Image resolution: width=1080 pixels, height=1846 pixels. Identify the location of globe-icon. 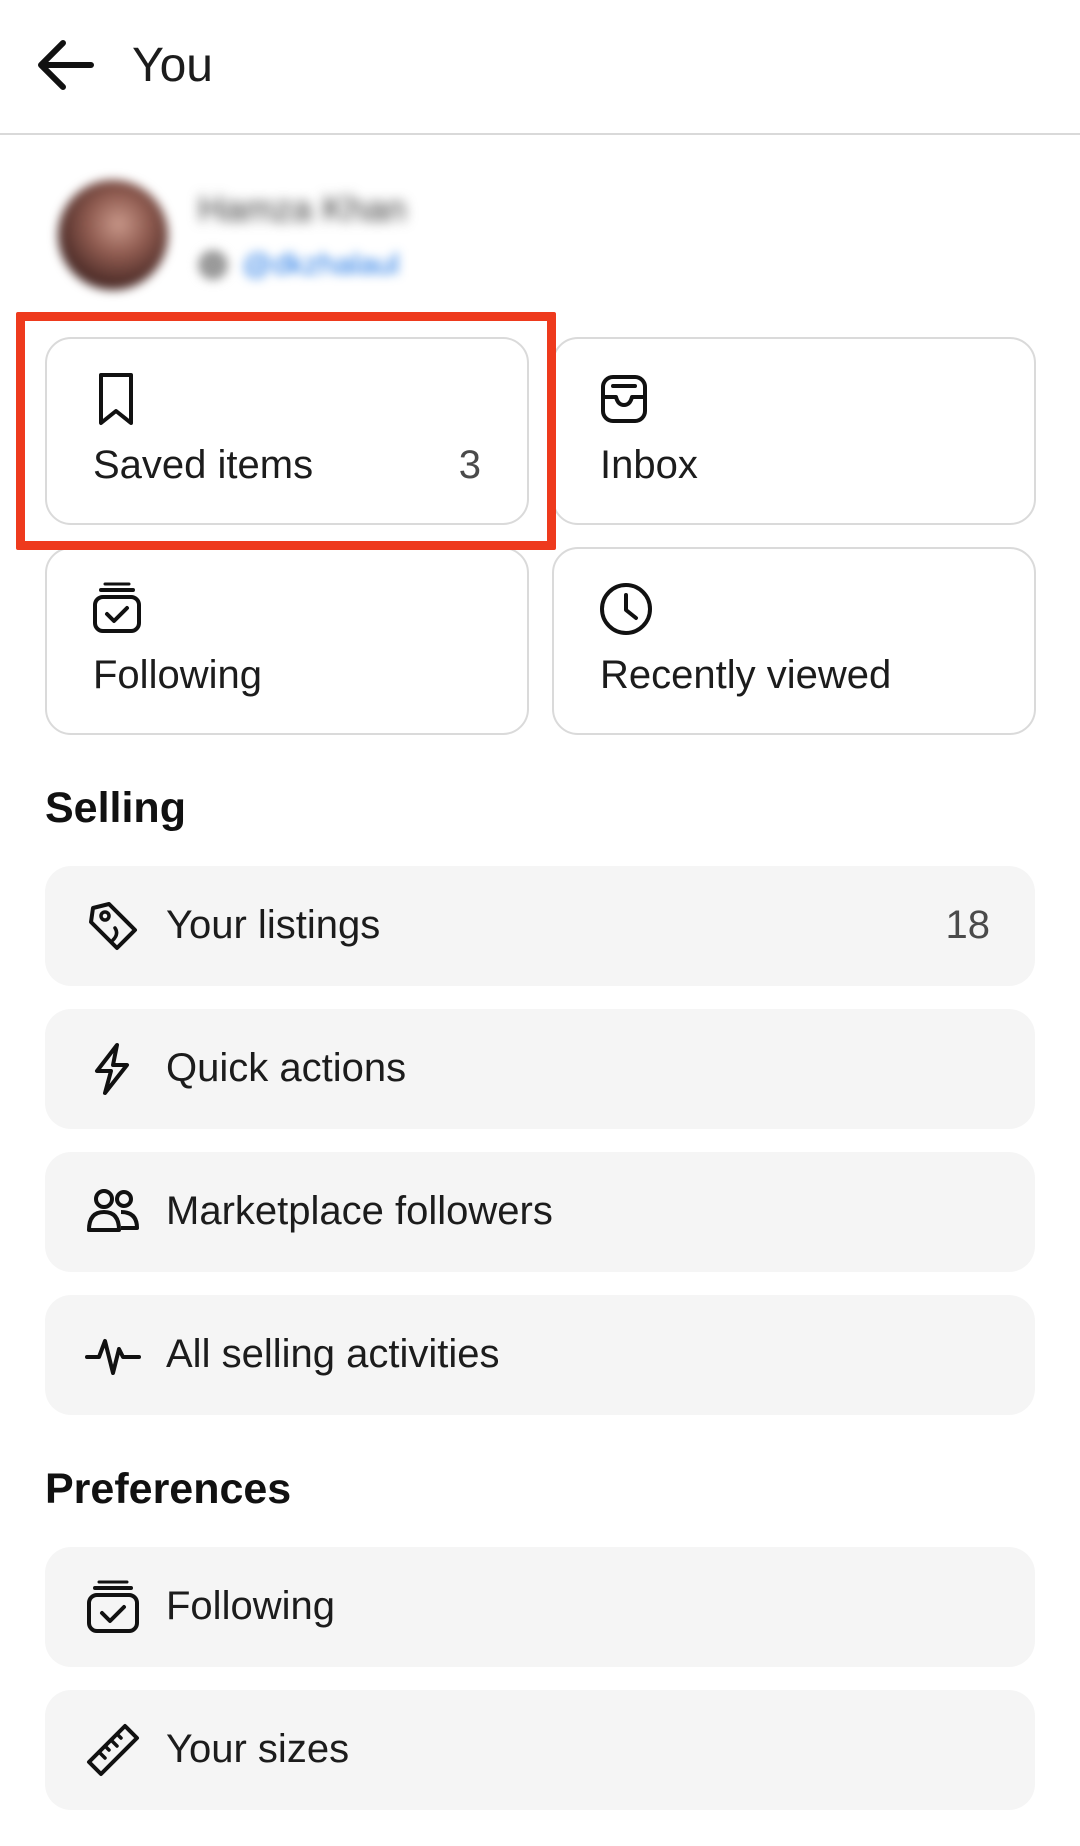
(213, 265).